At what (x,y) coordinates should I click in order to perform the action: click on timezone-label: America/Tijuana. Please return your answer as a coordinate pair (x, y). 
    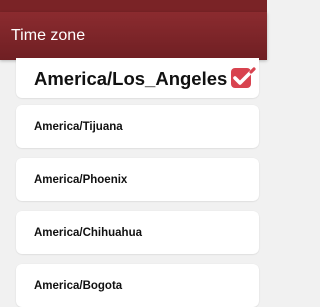
    Looking at the image, I should click on (78, 127).